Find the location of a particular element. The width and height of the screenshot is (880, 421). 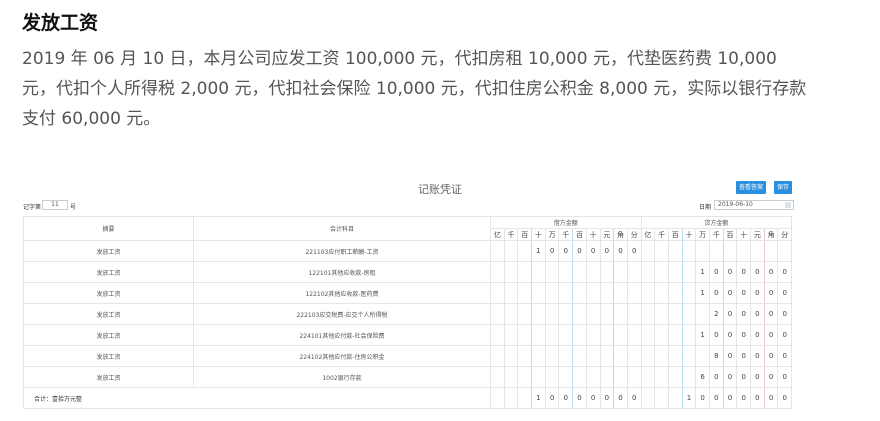

total-debit-digit is located at coordinates (525, 398).